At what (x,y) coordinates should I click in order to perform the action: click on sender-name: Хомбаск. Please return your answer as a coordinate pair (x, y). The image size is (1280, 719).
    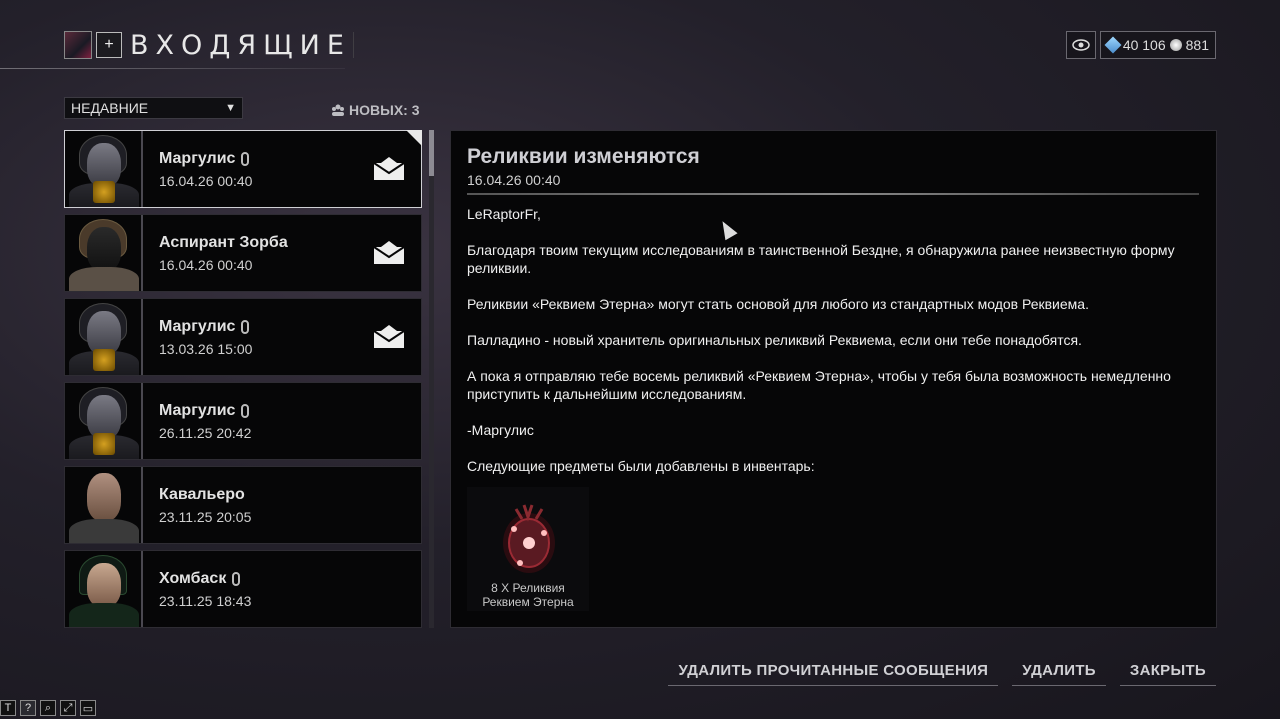
    Looking at the image, I should click on (193, 578).